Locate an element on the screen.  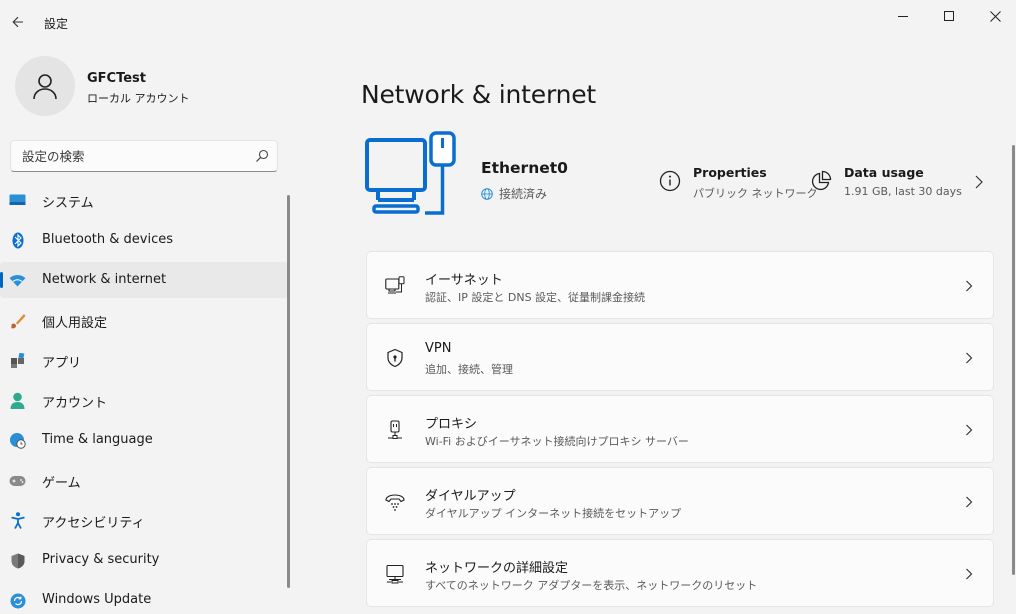
ethernet-icon is located at coordinates (395, 285).